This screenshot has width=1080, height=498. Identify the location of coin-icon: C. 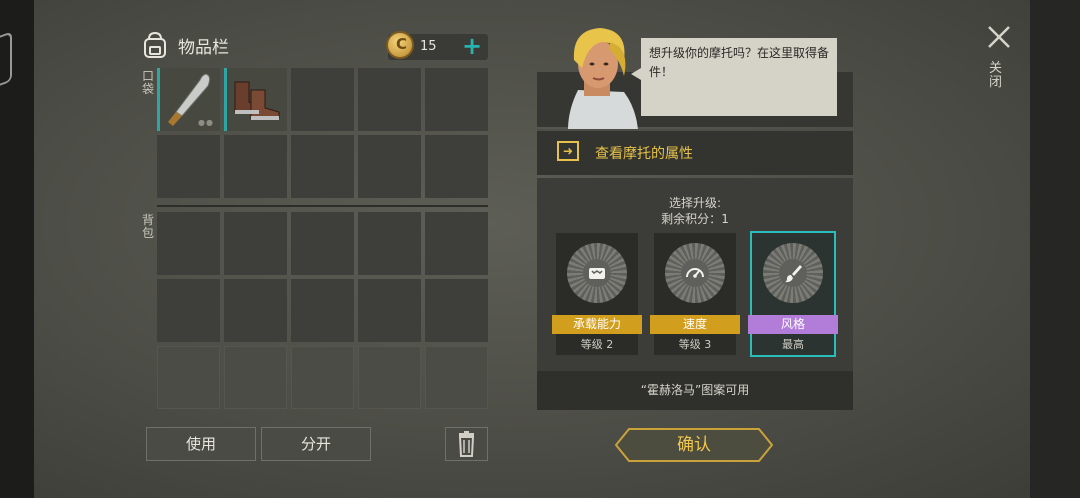
(400, 45).